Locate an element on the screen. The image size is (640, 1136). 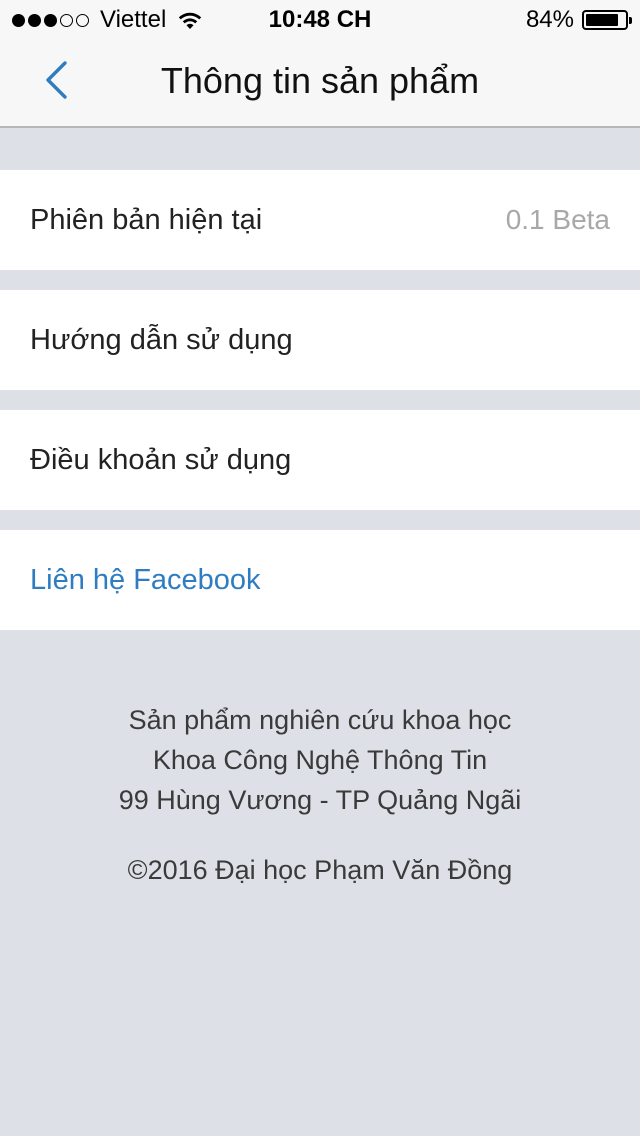
contact-facebook-row: Liên hệ Facebook is located at coordinates (320, 580).